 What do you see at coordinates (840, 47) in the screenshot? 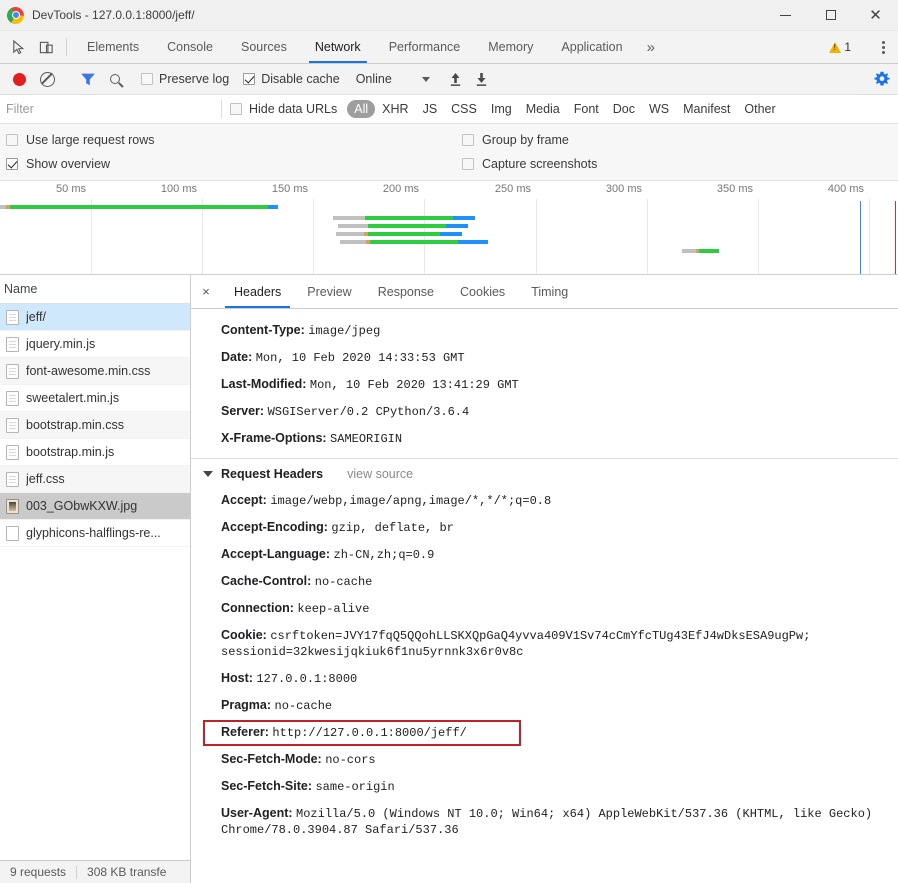
I see `warning-indicator: 1` at bounding box center [840, 47].